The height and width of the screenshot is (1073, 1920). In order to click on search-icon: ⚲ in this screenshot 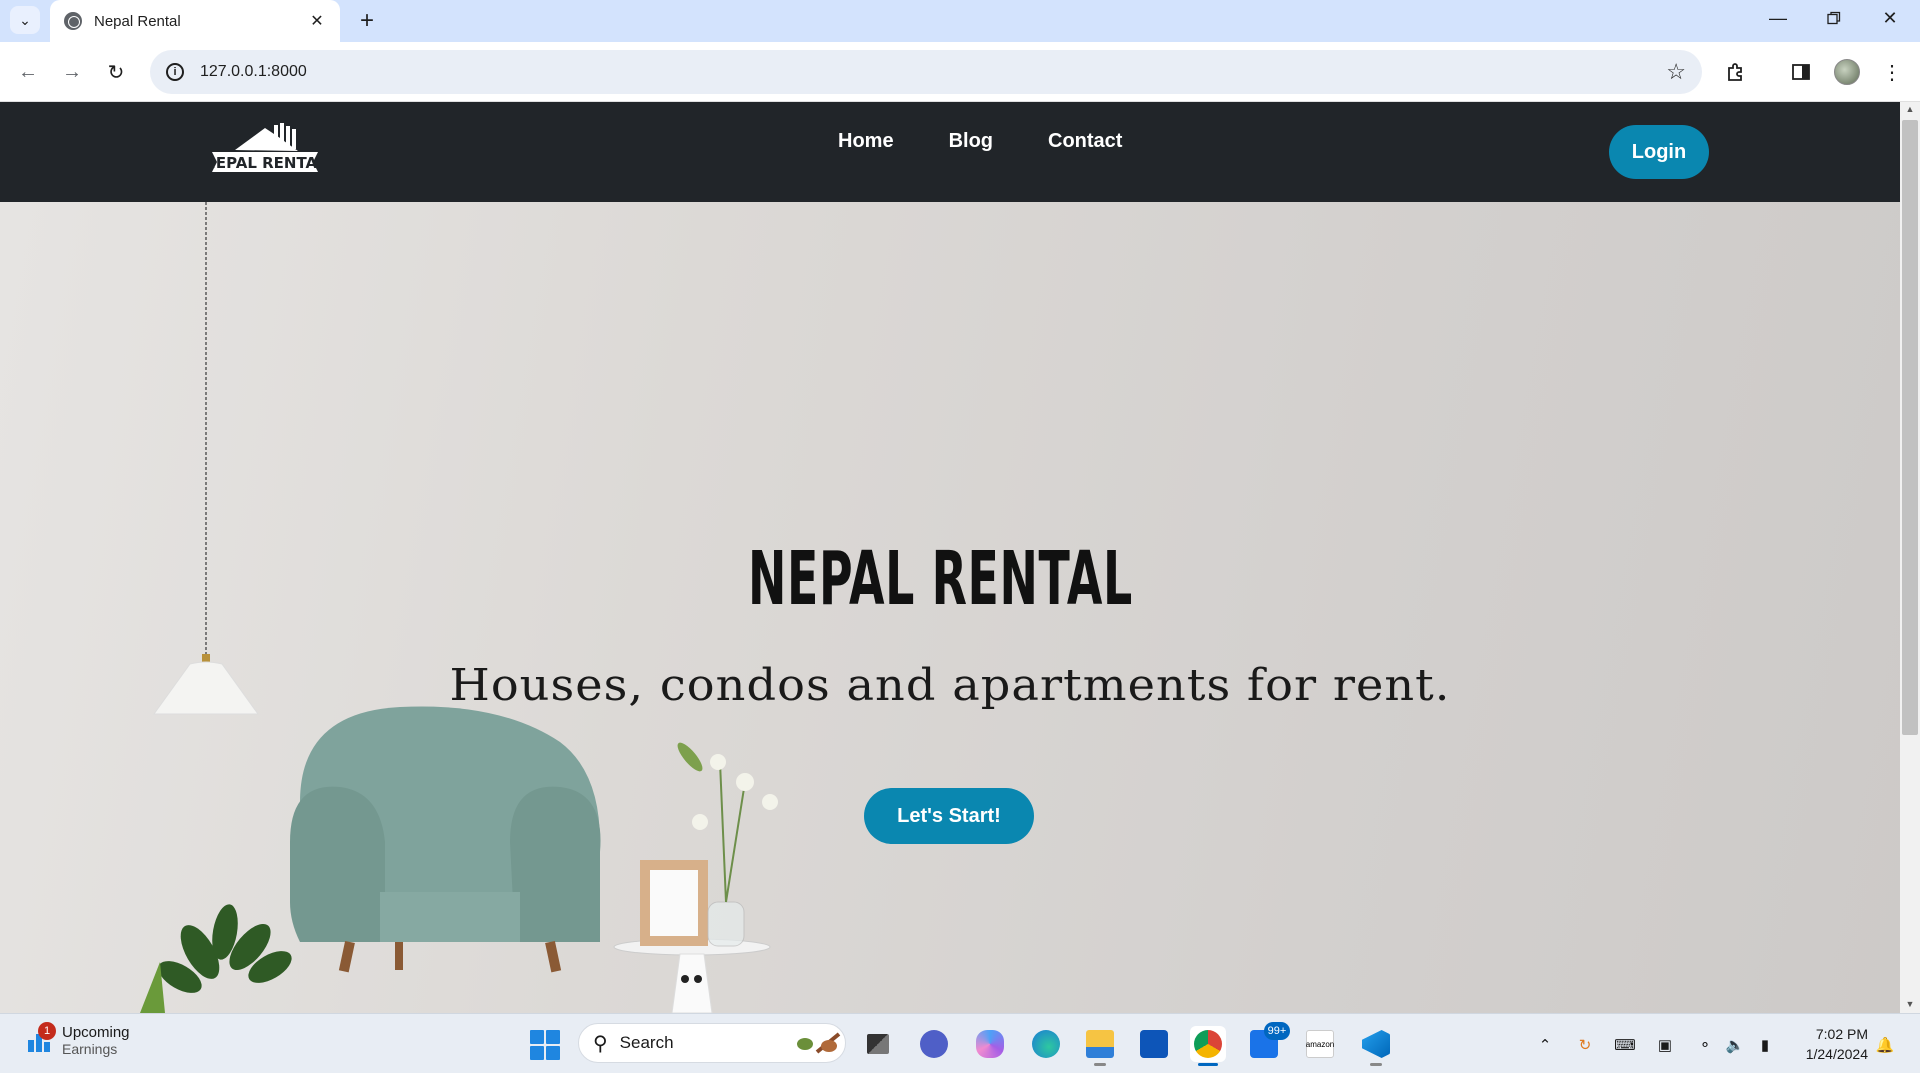, I will do `click(600, 1043)`.